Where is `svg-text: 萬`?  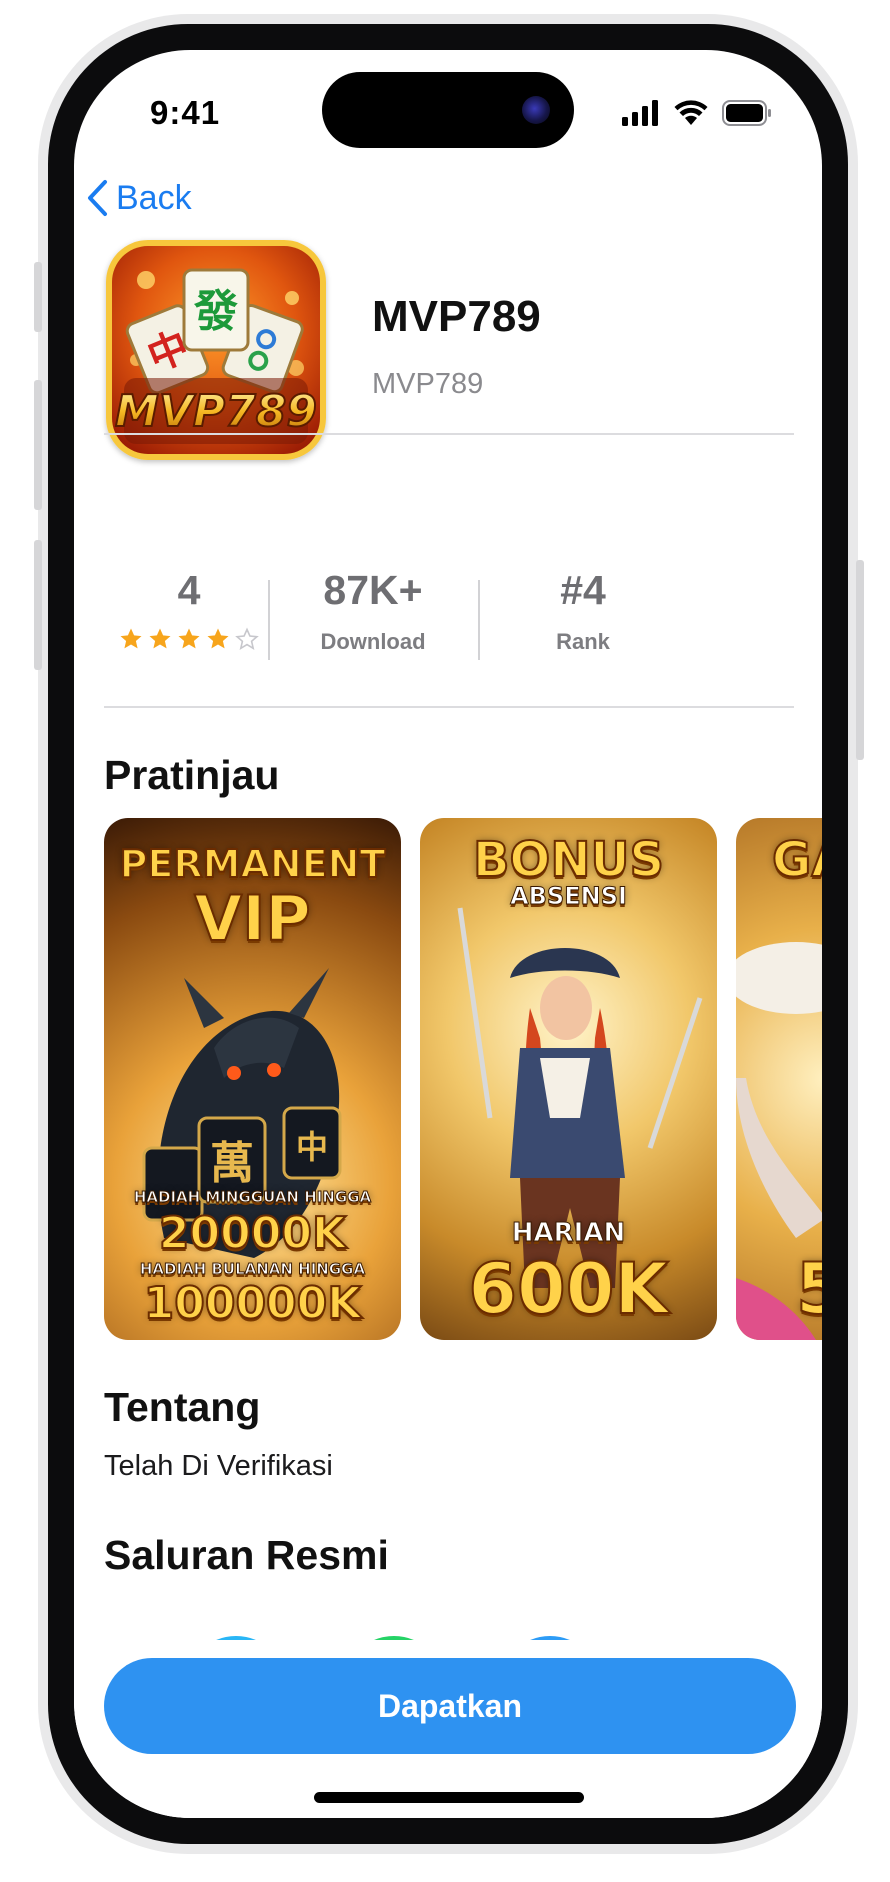
svg-text: 萬 is located at coordinates (232, 1163).